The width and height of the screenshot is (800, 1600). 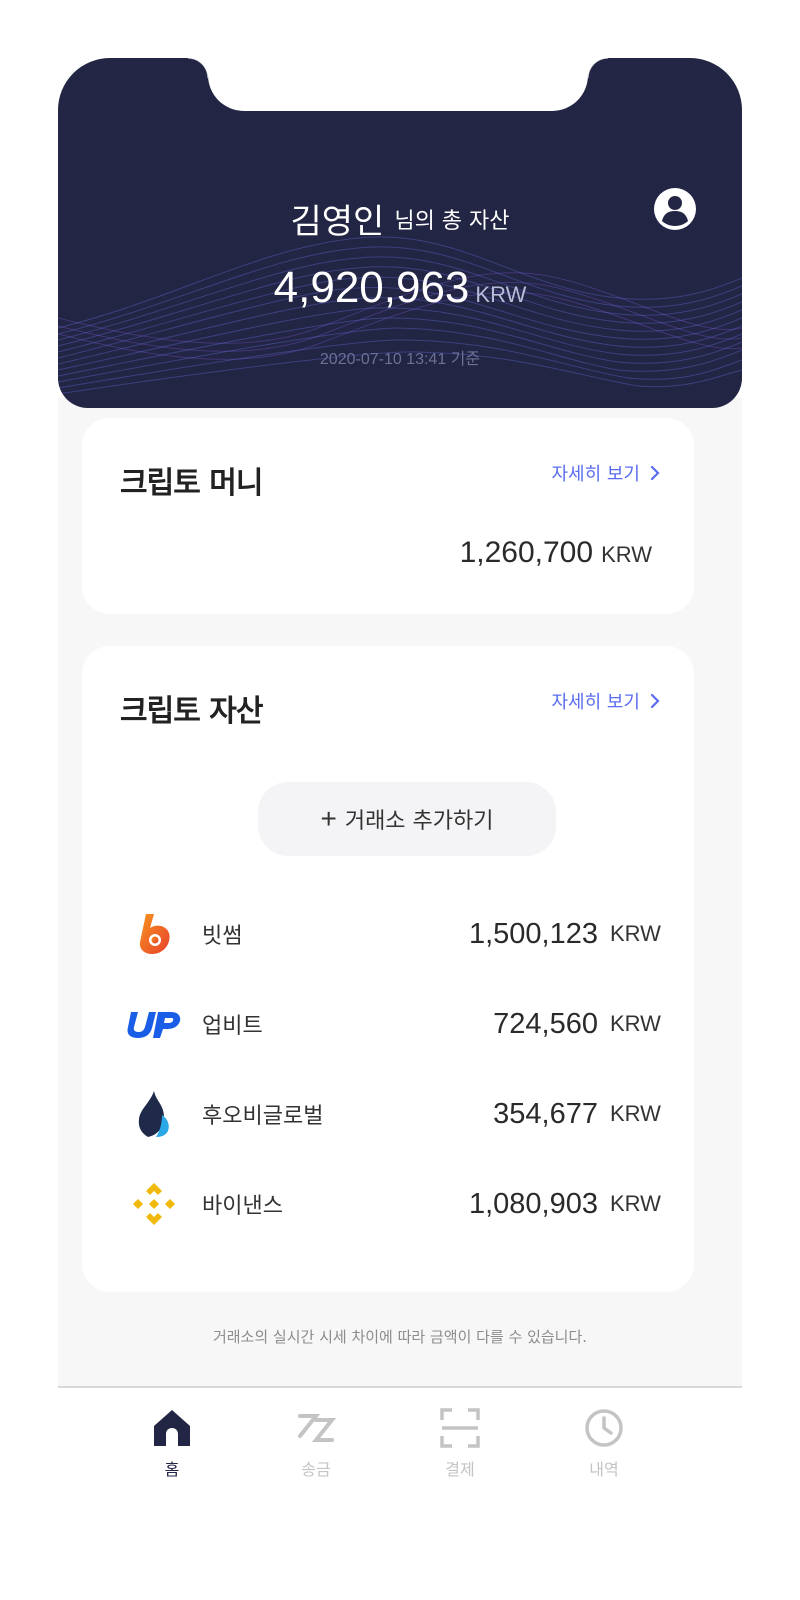 What do you see at coordinates (371, 287) in the screenshot?
I see `total-amount: 4,920,963` at bounding box center [371, 287].